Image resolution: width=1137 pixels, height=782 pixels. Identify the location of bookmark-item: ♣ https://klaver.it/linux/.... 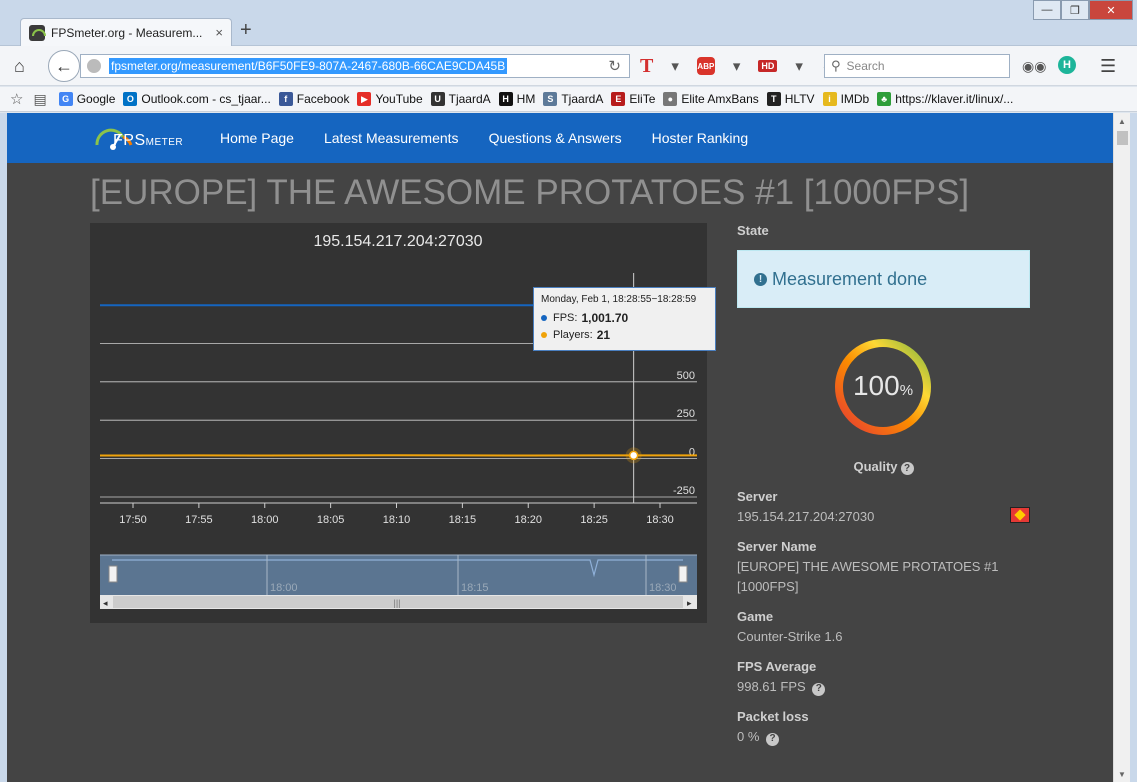
(945, 99).